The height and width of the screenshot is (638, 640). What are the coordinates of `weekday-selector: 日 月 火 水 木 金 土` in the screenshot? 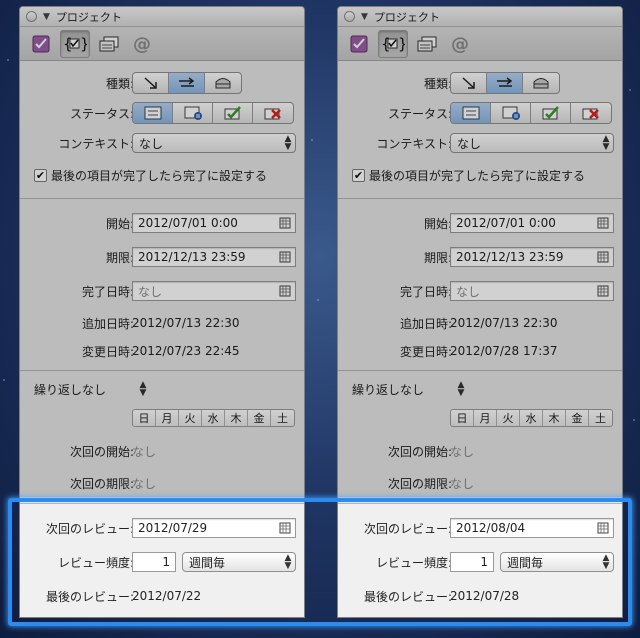 It's located at (213, 418).